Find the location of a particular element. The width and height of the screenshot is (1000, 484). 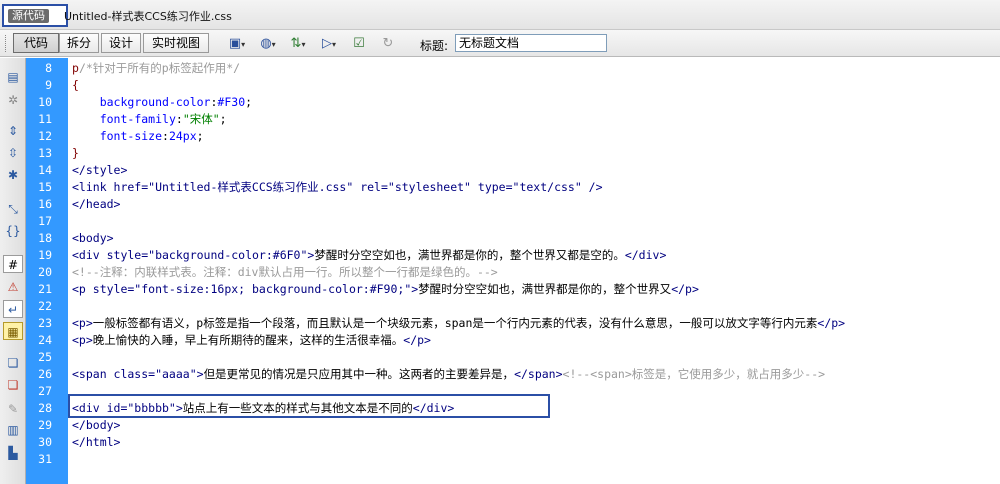

code-token: 梦醒时分空空如也，满世界都是你的，整个世界又都是空的。 is located at coordinates (469, 255).